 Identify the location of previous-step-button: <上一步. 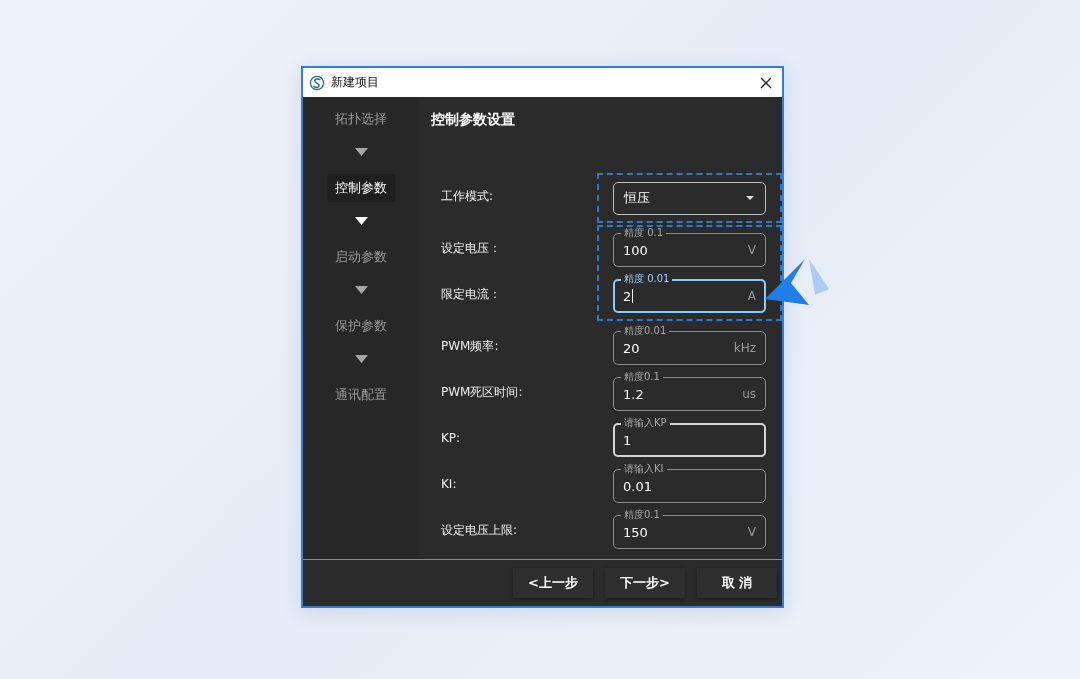
(553, 583).